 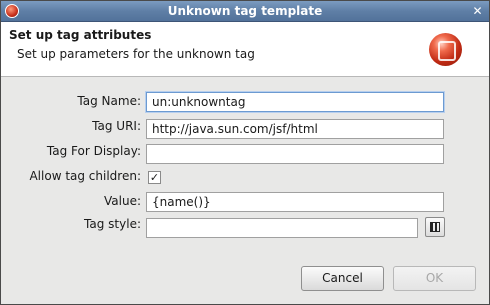 I want to click on allow-children-label: Allow tag children:, so click(x=85, y=176).